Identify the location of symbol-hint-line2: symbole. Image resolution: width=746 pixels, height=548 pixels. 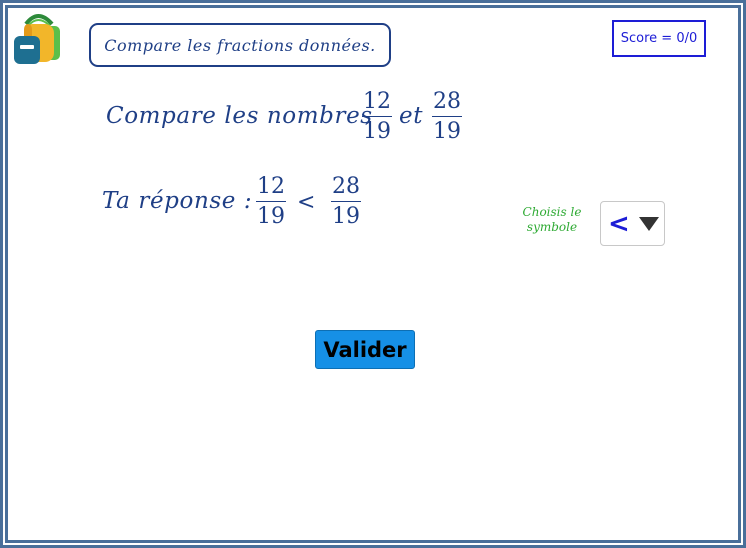
(552, 227).